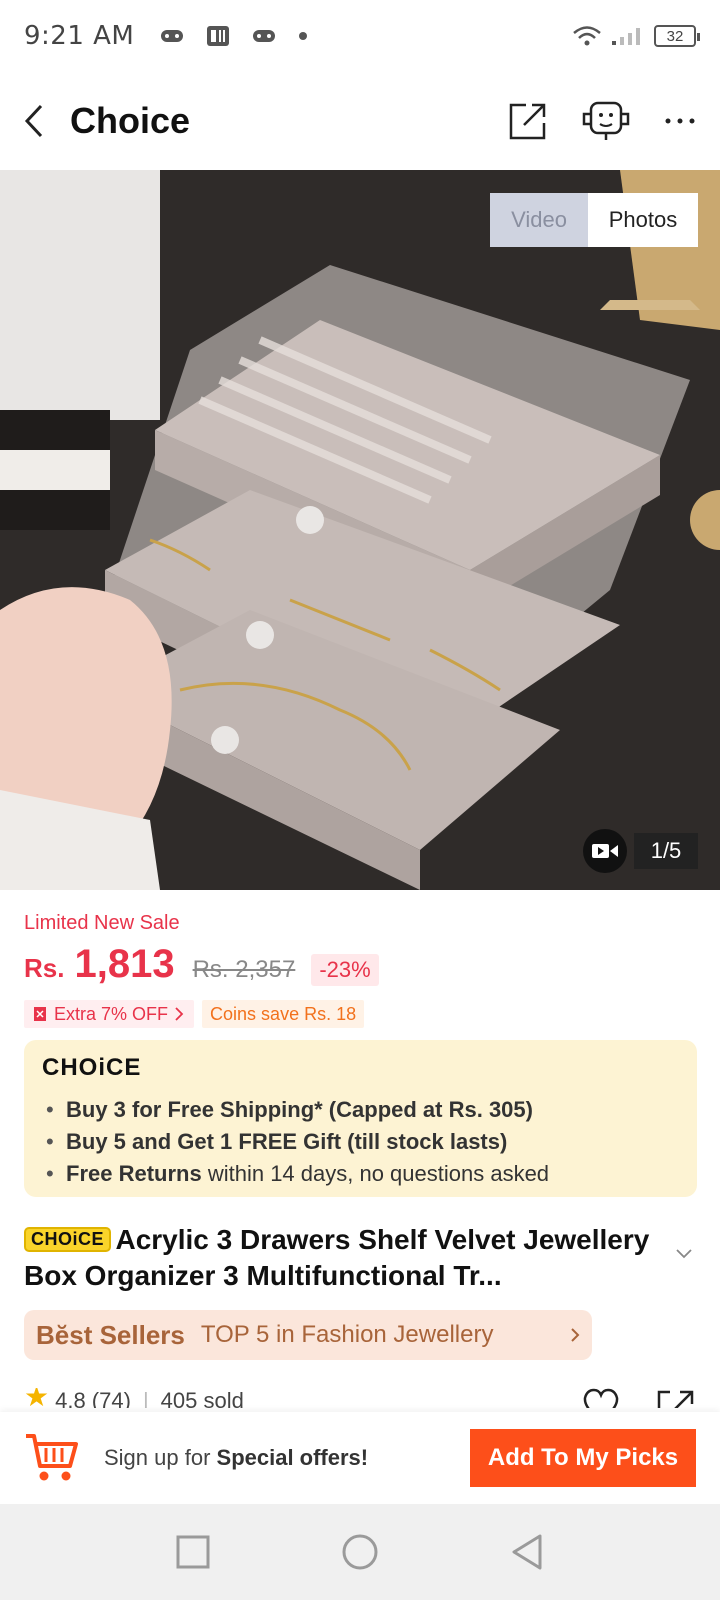  What do you see at coordinates (347, 1334) in the screenshot?
I see `best-sellers-rank: TOP 5 in Fashion Jewellery` at bounding box center [347, 1334].